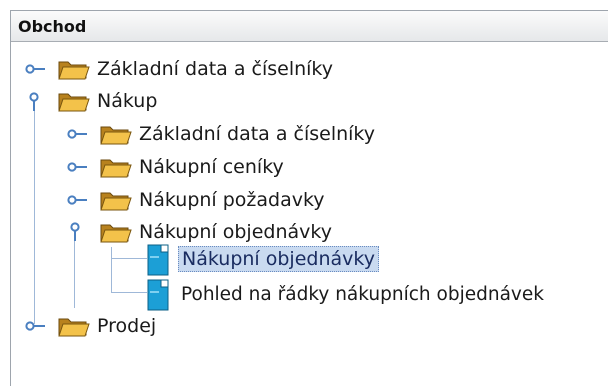 Image resolution: width=608 pixels, height=386 pixels. I want to click on tree-leaf-pohled-na-radky: Pohled na řádky nákupních objednávek, so click(309, 295).